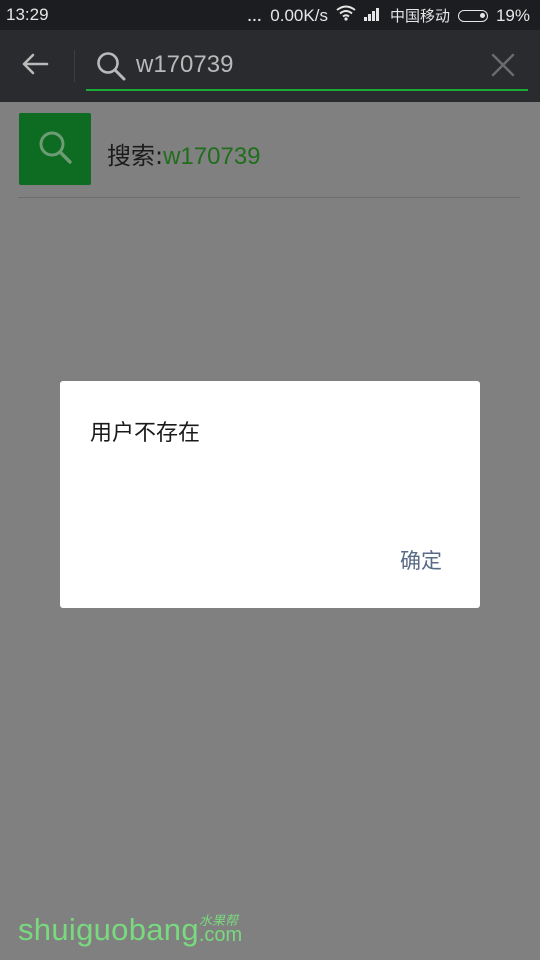 The width and height of the screenshot is (540, 960). What do you see at coordinates (512, 15) in the screenshot?
I see `battery-percent: 19%` at bounding box center [512, 15].